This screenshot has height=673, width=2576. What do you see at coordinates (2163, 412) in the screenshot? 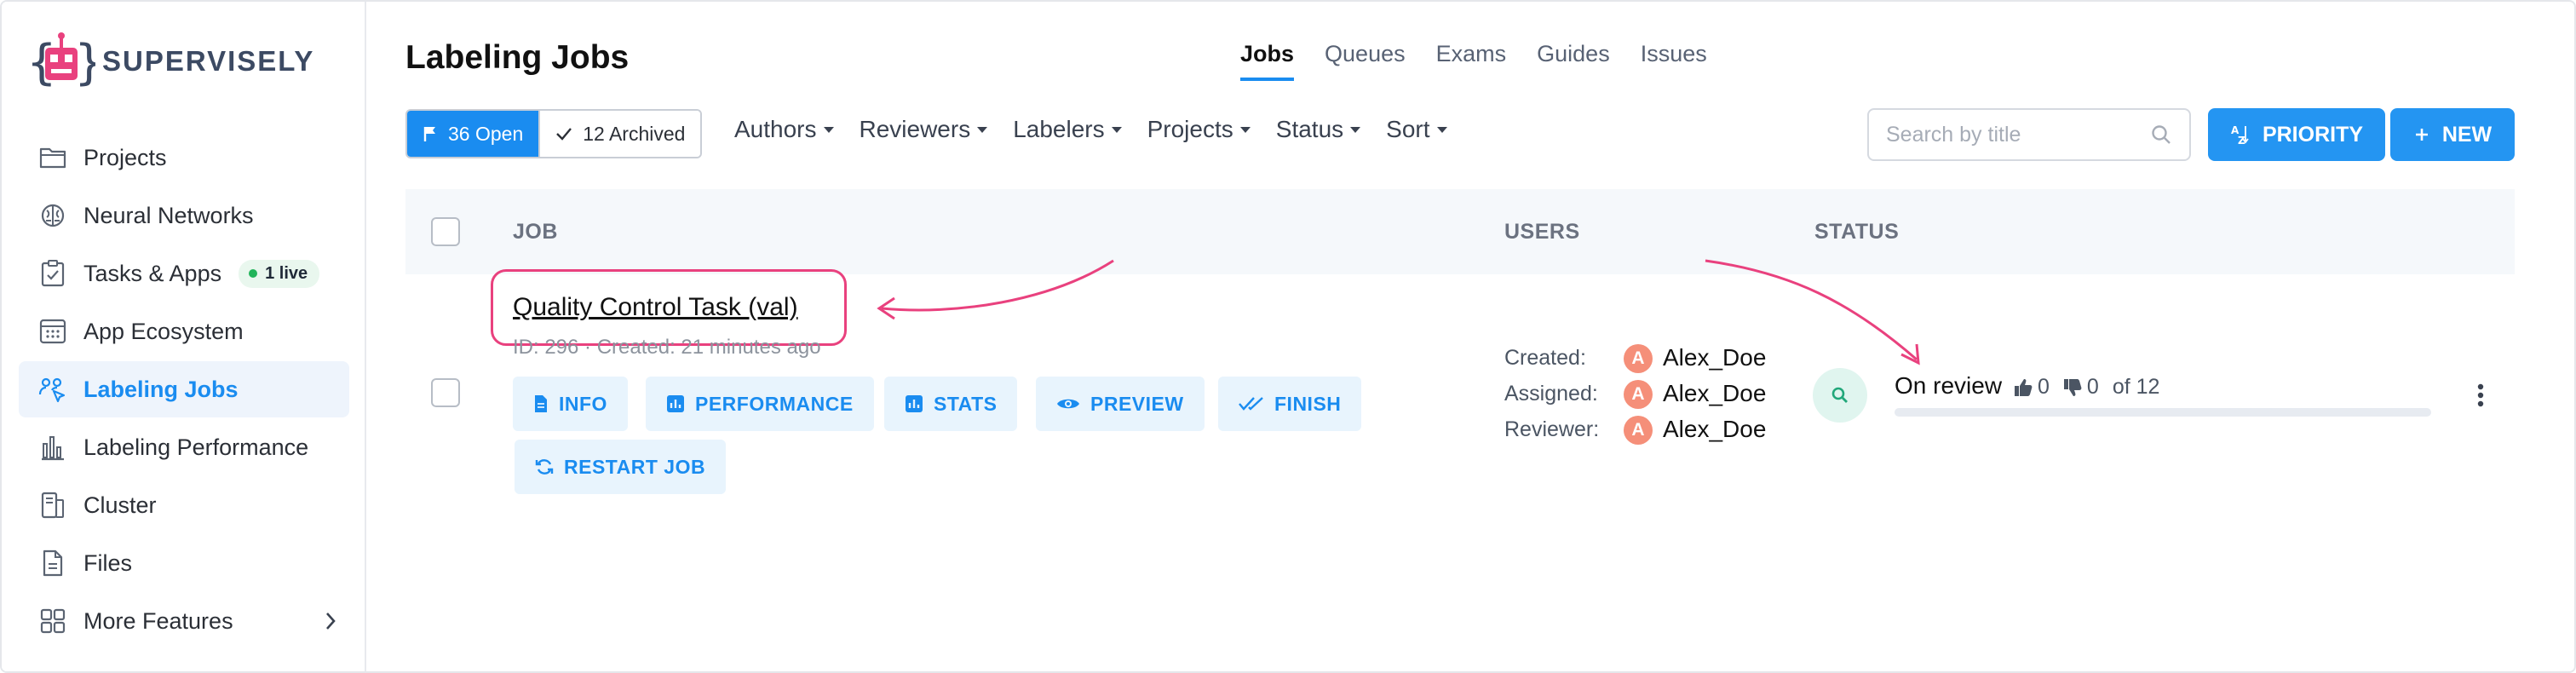
I see `progress-bar` at bounding box center [2163, 412].